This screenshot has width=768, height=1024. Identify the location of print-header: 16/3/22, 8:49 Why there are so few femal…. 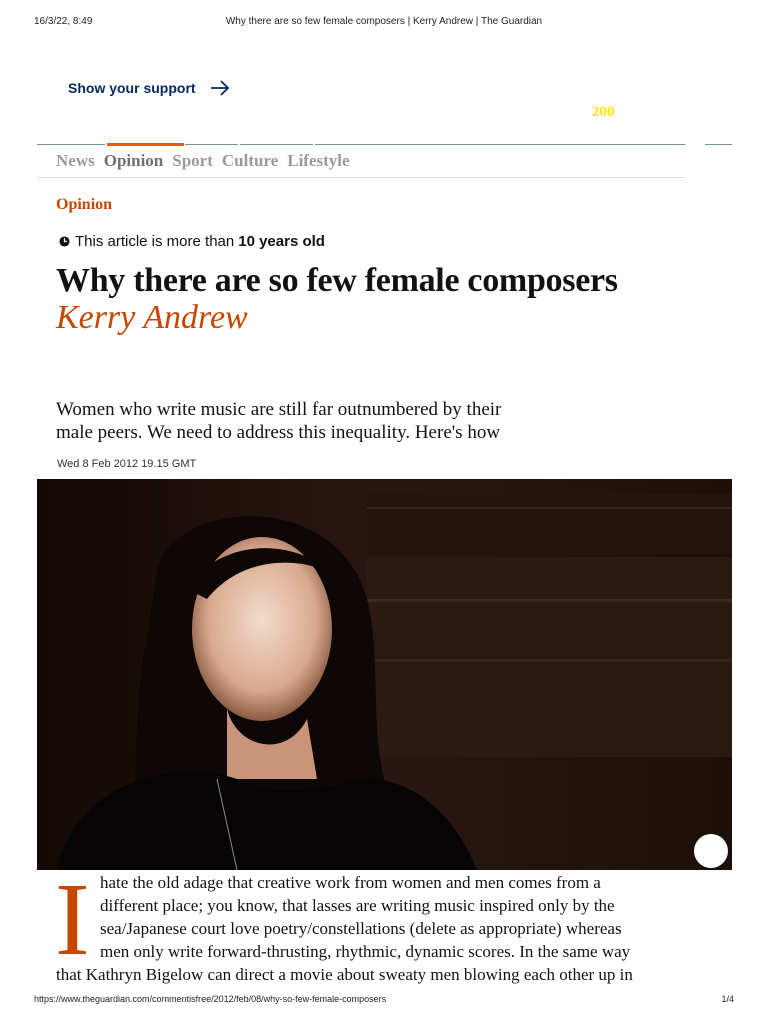
(384, 23).